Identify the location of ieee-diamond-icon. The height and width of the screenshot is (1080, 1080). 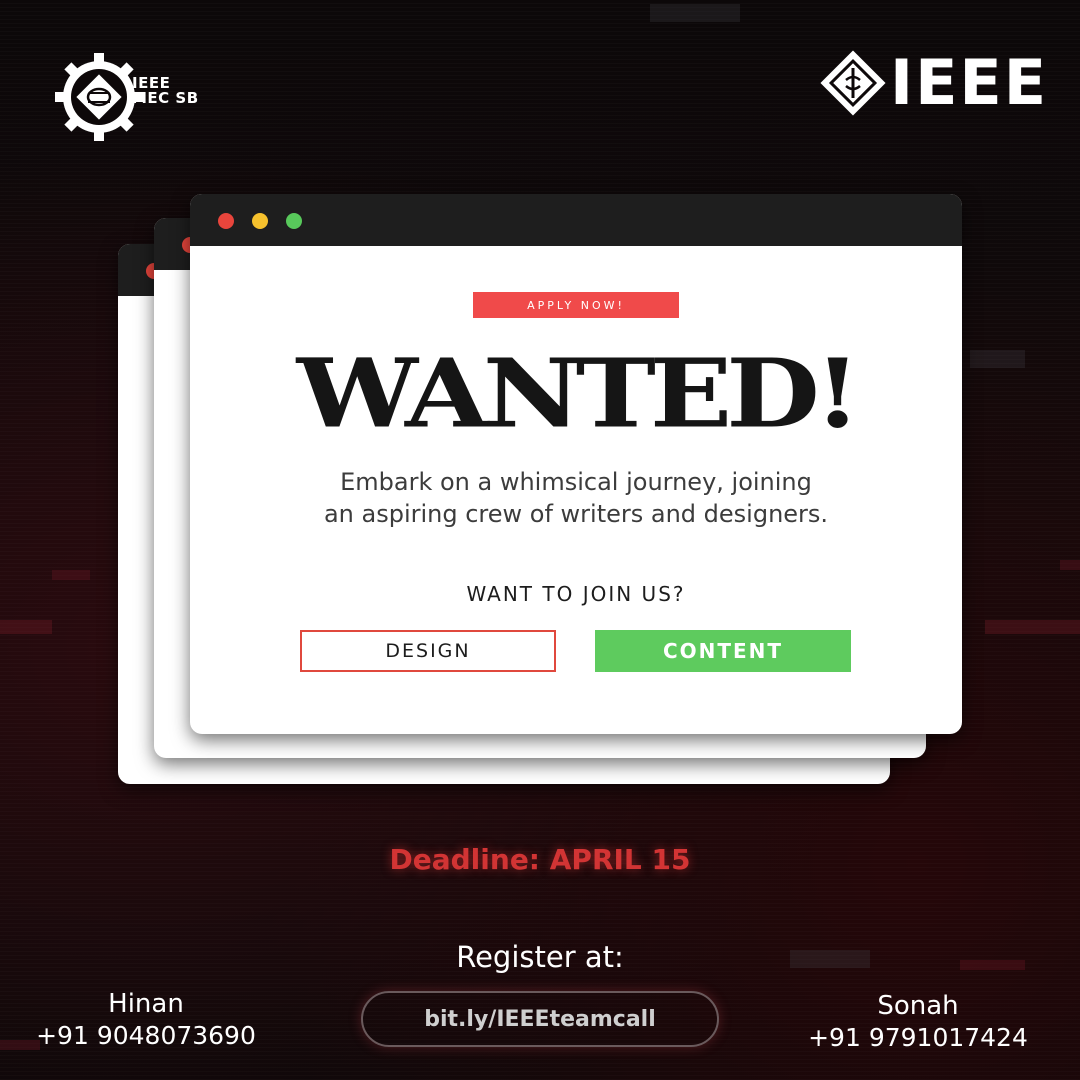
(853, 83).